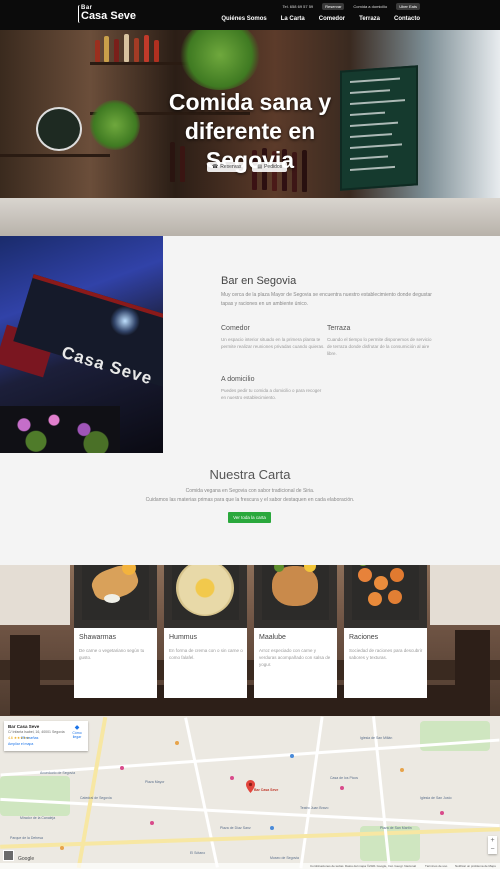 The image size is (500, 869). What do you see at coordinates (108, 13) in the screenshot?
I see `site-logo: Bar Casa Seve` at bounding box center [108, 13].